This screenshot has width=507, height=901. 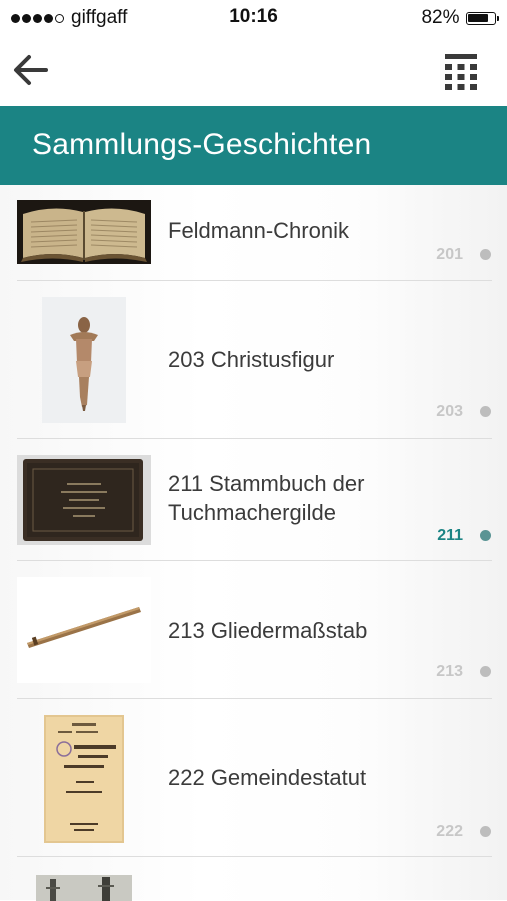 What do you see at coordinates (253, 879) in the screenshot?
I see `list-item` at bounding box center [253, 879].